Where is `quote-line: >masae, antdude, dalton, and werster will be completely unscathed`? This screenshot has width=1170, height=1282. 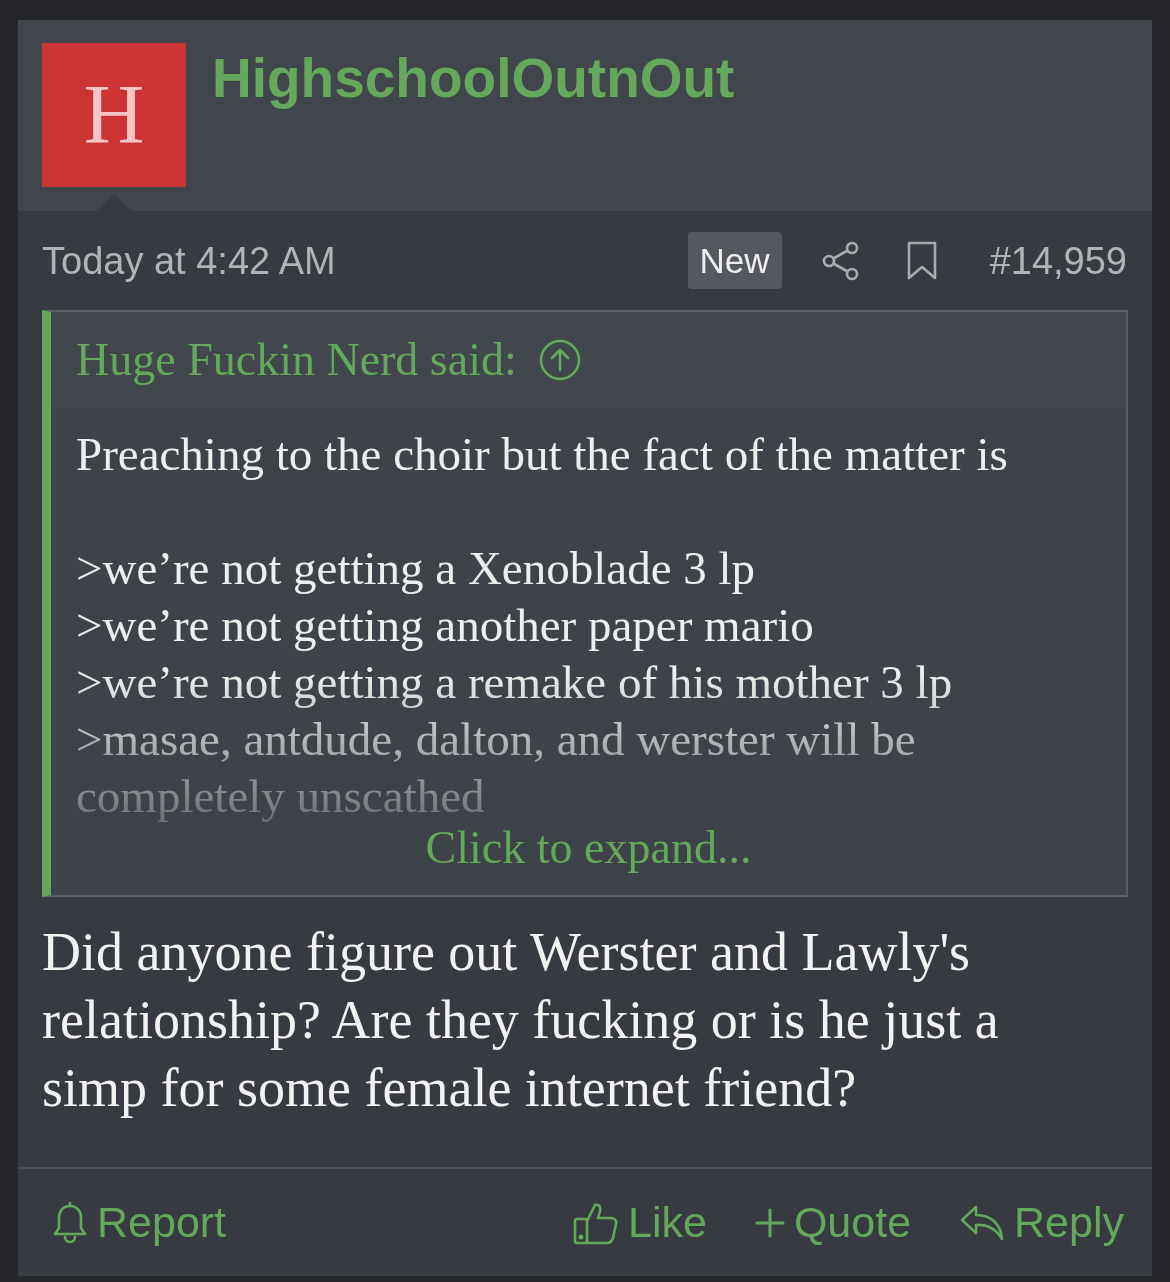
quote-line: >masae, antdude, dalton, and werster will be completely unscathed is located at coordinates (496, 768).